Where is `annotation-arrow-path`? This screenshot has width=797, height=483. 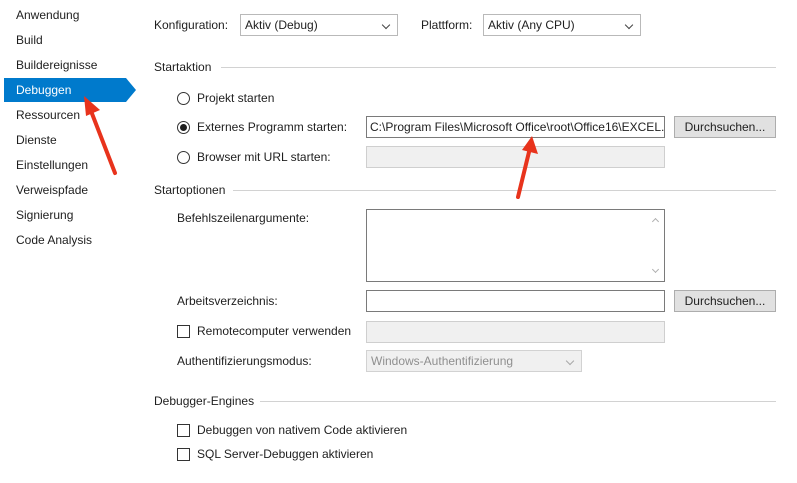 annotation-arrow-path is located at coordinates (527, 167).